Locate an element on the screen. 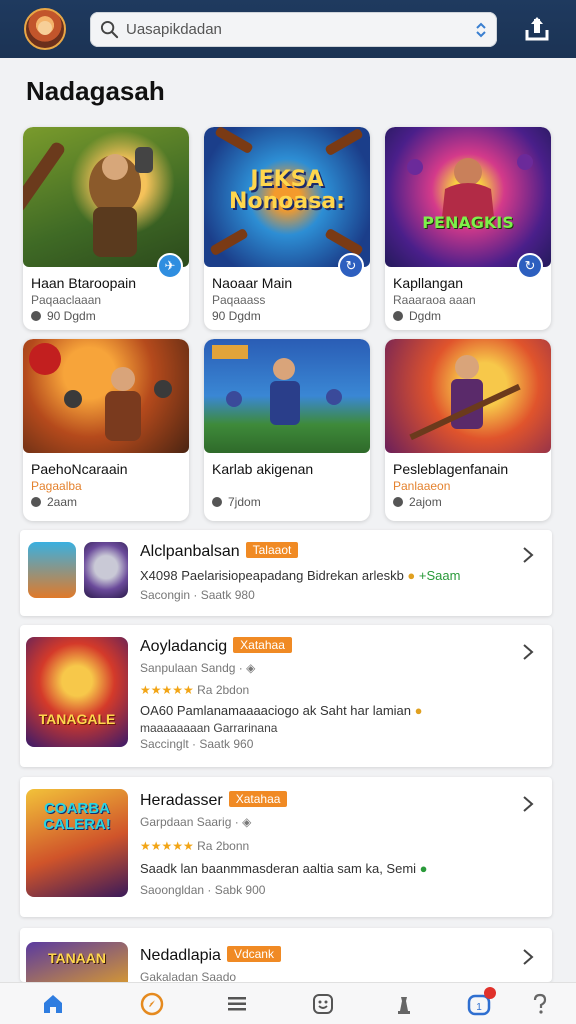 The height and width of the screenshot is (1024, 576). game-card: Pesleblagenfanain Panlaaeon 2ajom is located at coordinates (468, 430).